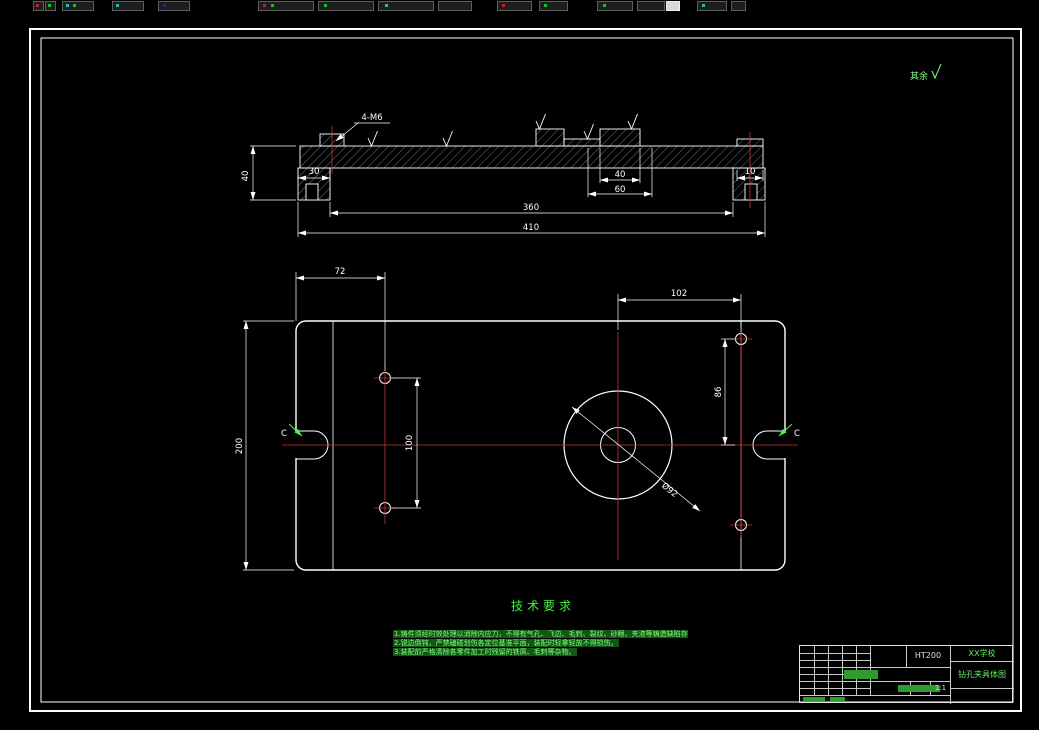 This screenshot has height=730, width=1039. I want to click on dim-mid-lower: 60, so click(620, 190).